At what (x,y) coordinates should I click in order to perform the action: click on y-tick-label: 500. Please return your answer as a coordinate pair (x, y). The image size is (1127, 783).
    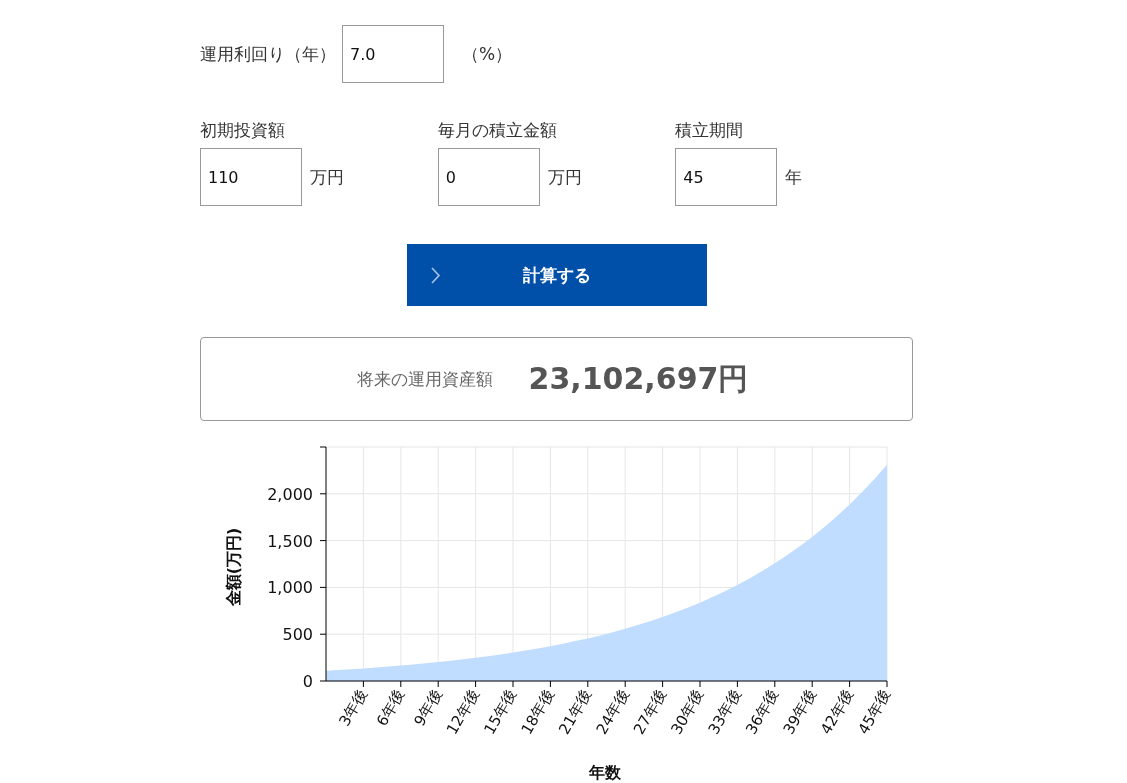
    Looking at the image, I should click on (297, 635).